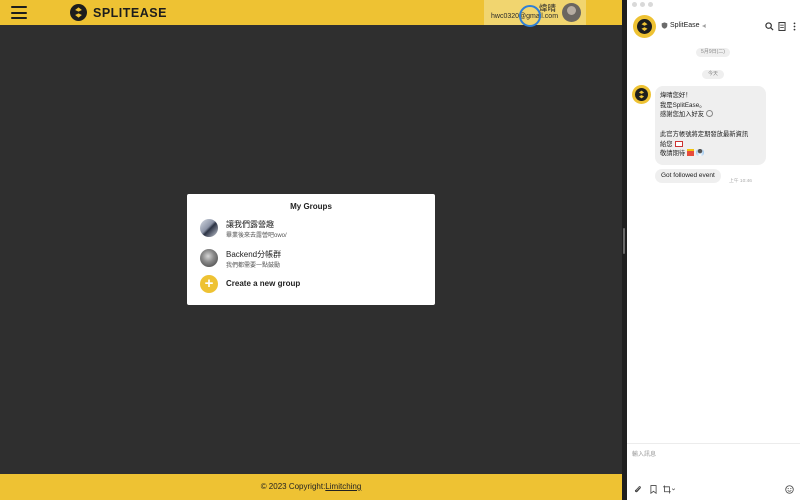 Image resolution: width=800 pixels, height=500 pixels. I want to click on chat-title-text: SplitEase, so click(685, 25).